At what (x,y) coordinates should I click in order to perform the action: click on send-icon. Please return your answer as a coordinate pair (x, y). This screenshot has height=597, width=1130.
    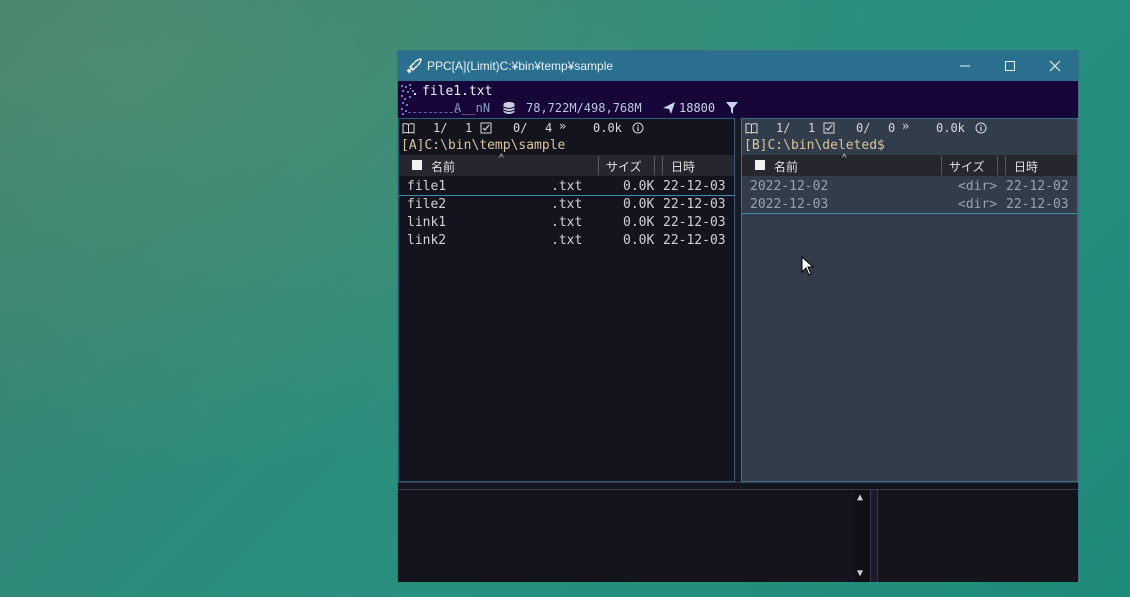
    Looking at the image, I should click on (669, 108).